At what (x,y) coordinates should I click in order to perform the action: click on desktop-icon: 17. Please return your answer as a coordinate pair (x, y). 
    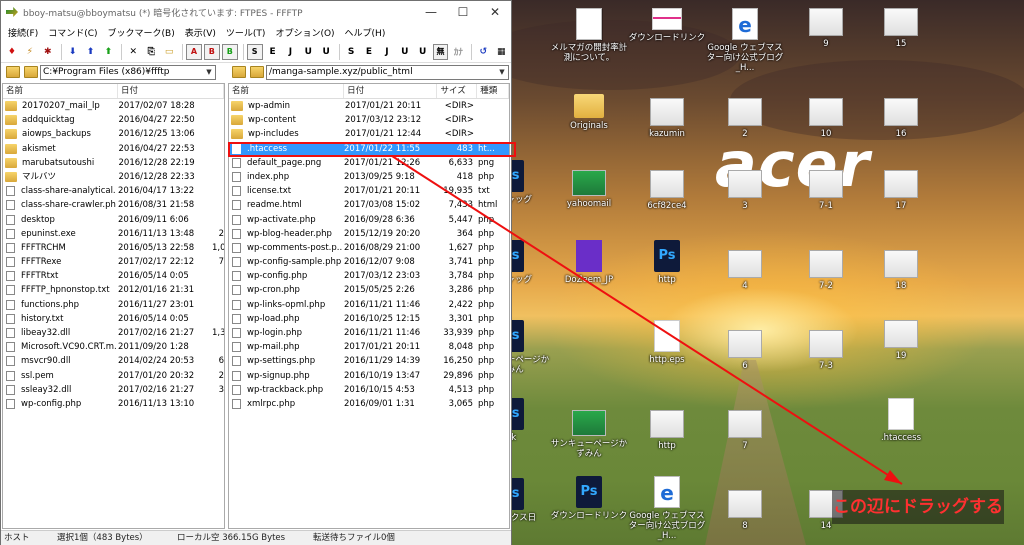
    Looking at the image, I should click on (901, 190).